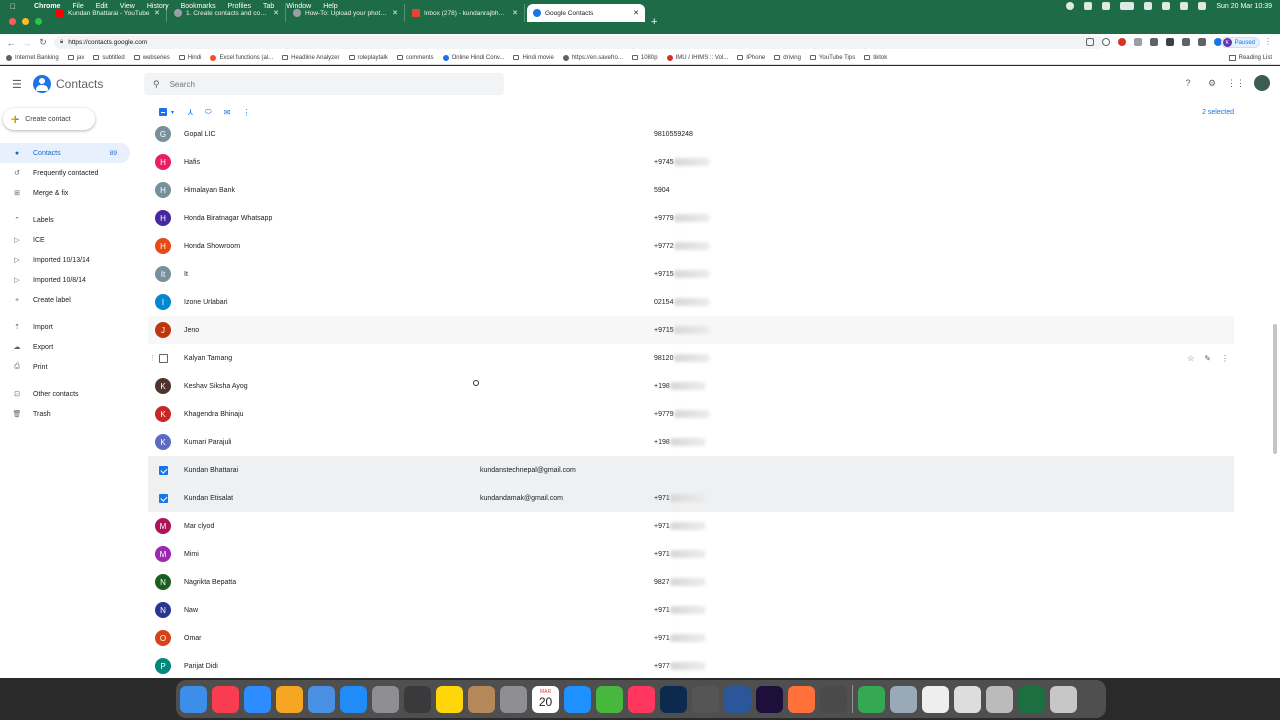 The height and width of the screenshot is (720, 1280). Describe the element at coordinates (577, 699) in the screenshot. I see `safari-icon` at that location.